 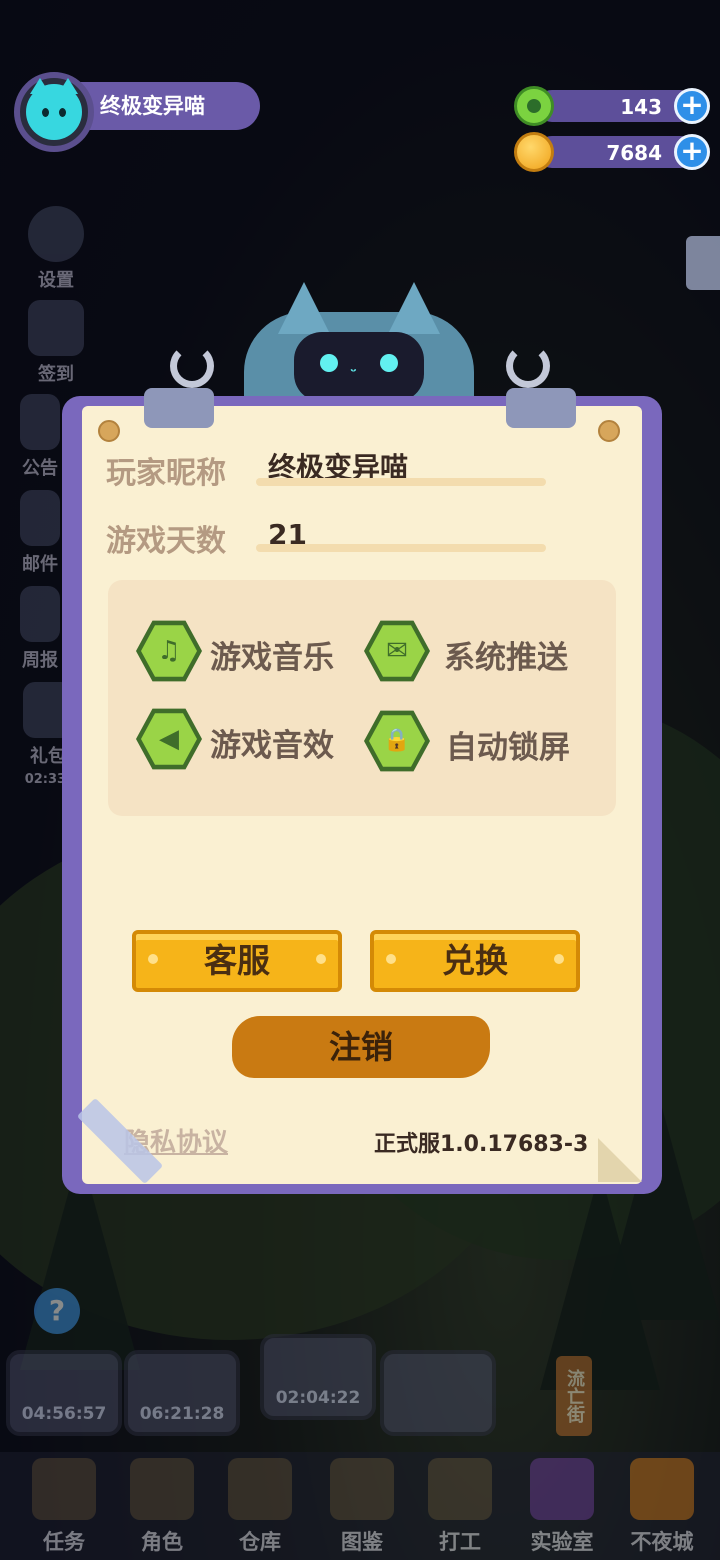 I want to click on toggle-system-push: ✉ 系统推送, so click(x=489, y=651).